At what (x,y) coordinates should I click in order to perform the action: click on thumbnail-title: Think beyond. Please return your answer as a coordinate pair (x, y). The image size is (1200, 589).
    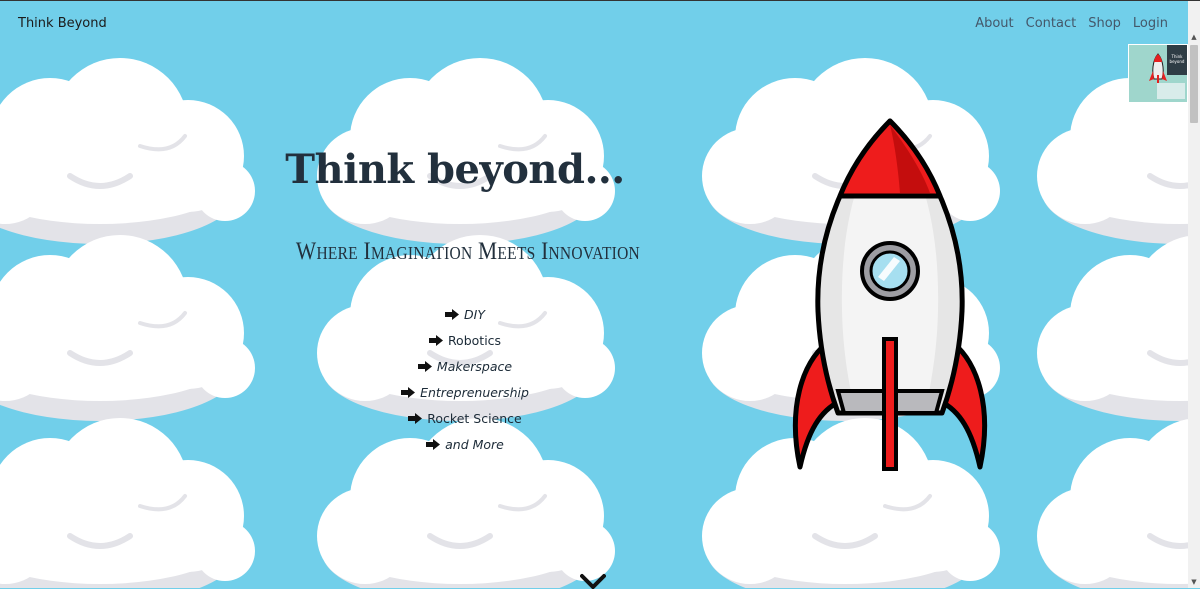
    Looking at the image, I should click on (1177, 59).